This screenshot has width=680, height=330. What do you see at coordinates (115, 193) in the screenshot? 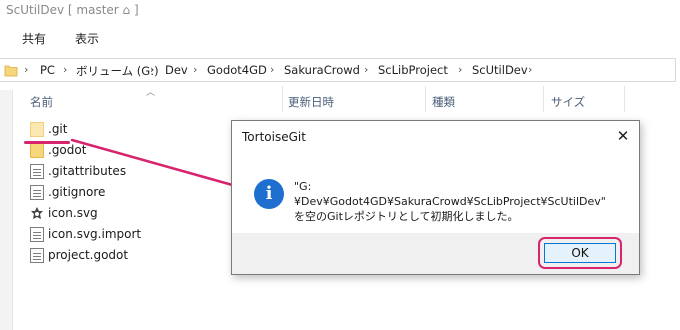
I see `list-item: .gitignore` at bounding box center [115, 193].